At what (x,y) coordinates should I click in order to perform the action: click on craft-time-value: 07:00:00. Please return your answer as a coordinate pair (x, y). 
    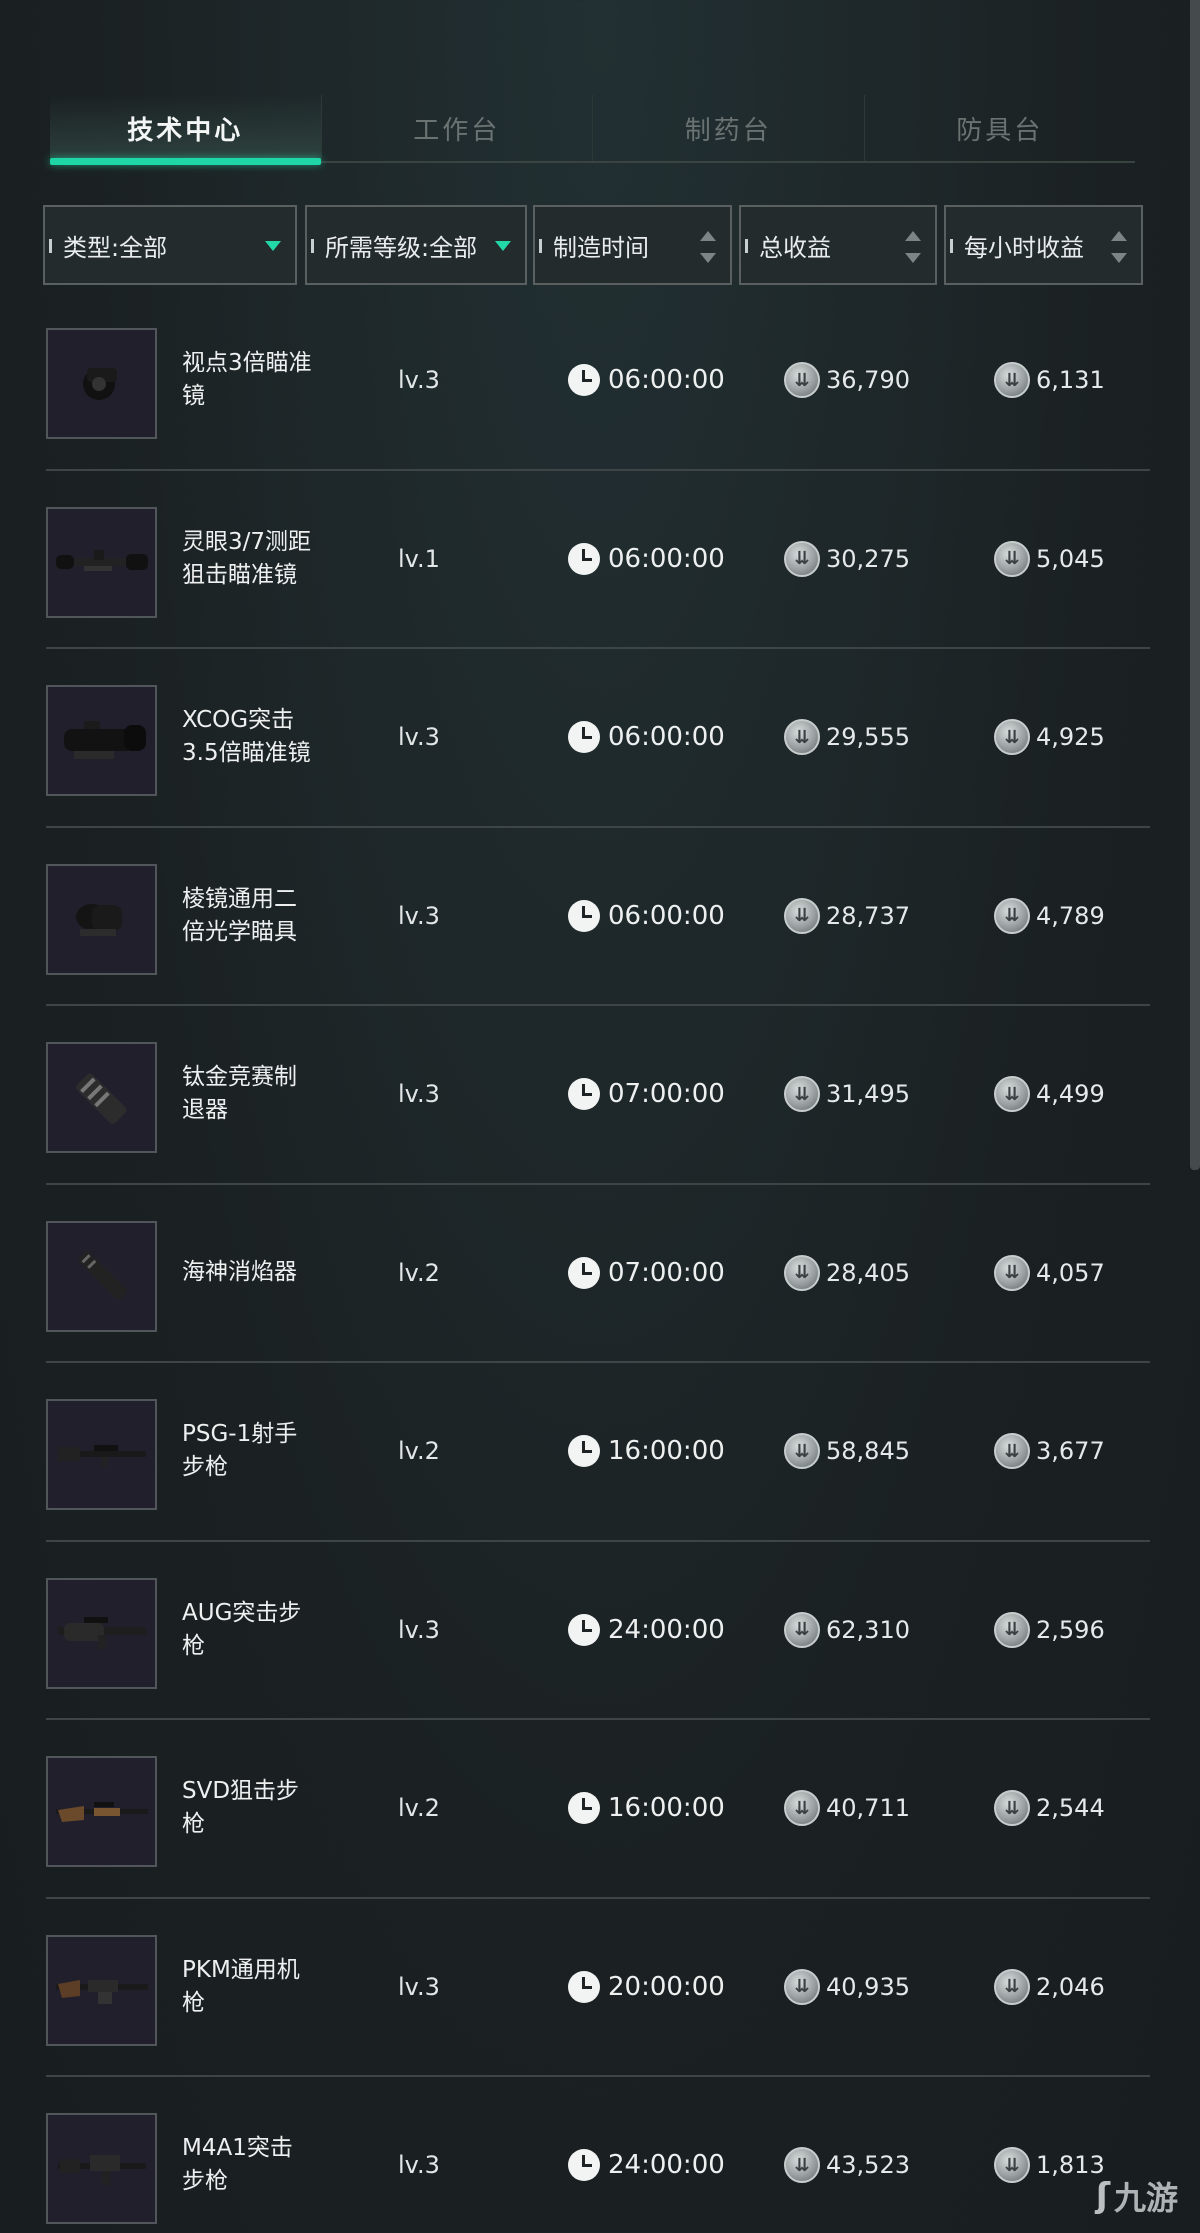
    Looking at the image, I should click on (666, 1272).